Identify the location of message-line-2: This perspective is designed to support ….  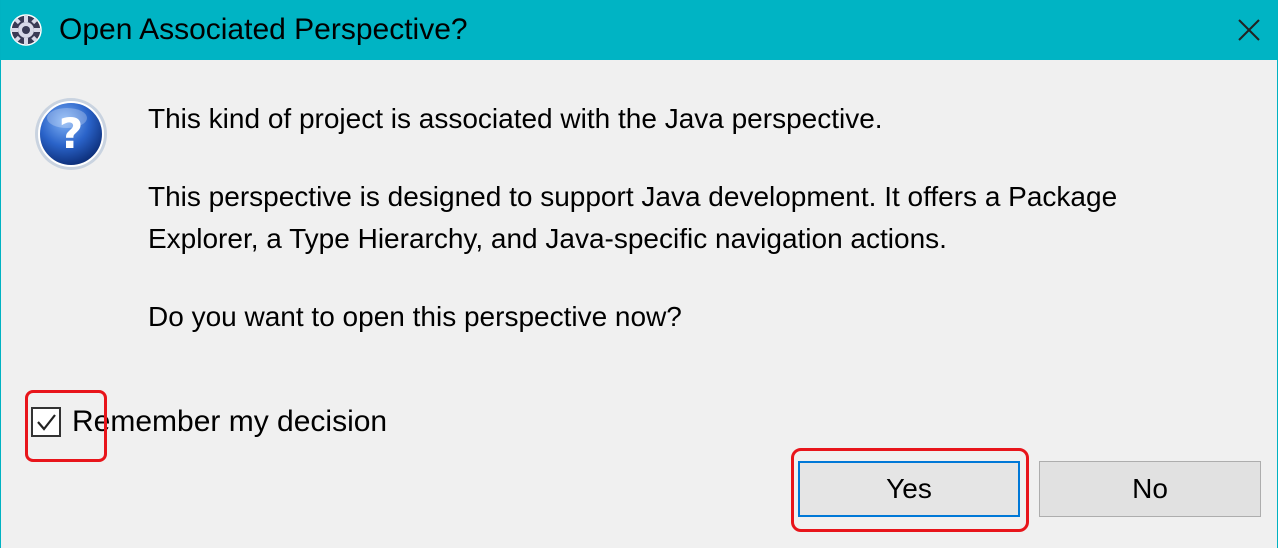
(633, 196).